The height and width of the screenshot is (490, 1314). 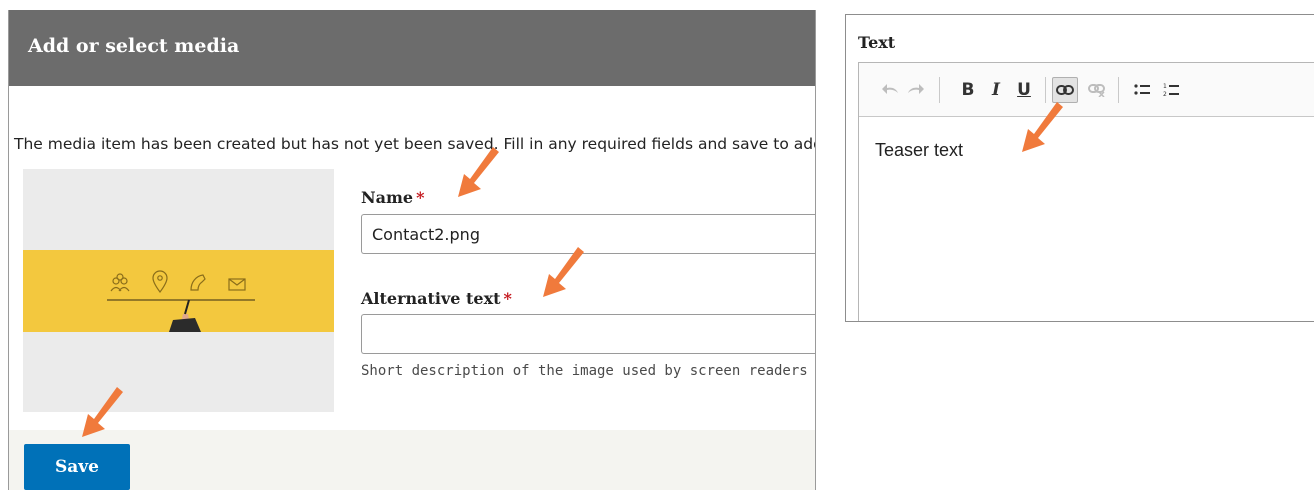 I want to click on name-label: Name *, so click(x=392, y=197).